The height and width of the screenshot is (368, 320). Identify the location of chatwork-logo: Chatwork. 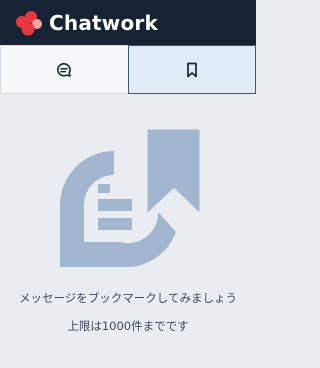
(86, 23).